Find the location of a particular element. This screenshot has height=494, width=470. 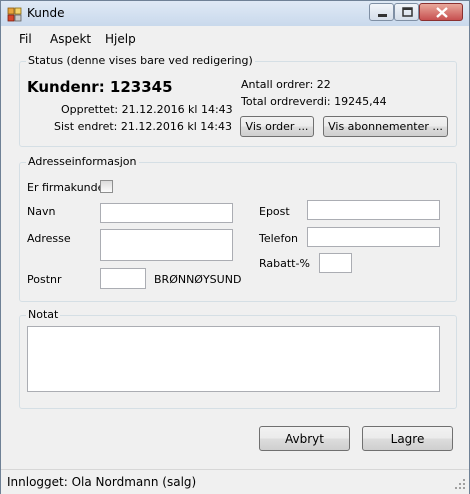

minimize-button is located at coordinates (381, 12).